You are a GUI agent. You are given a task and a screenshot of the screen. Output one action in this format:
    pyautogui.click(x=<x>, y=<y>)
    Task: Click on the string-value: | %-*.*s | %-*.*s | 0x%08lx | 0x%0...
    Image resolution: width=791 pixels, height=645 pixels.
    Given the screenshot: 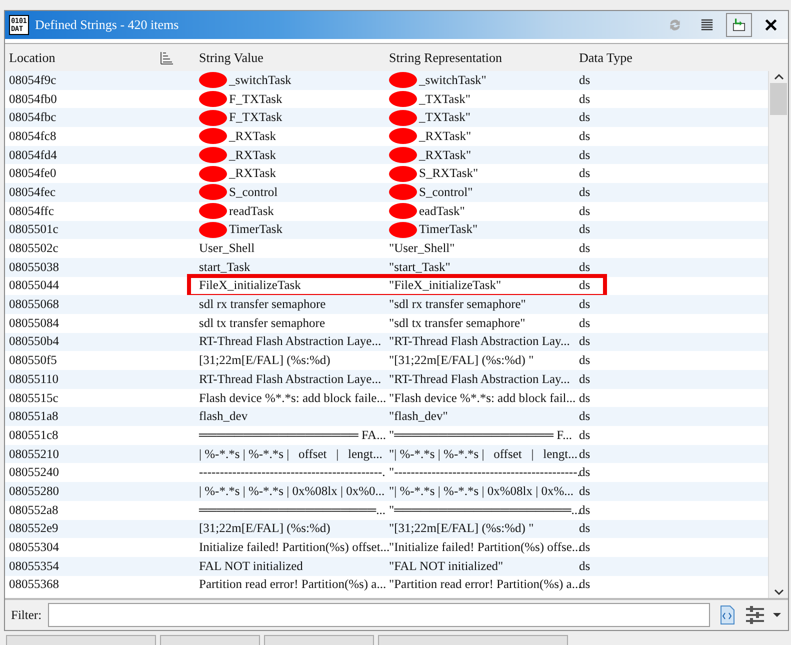 What is the action you would take?
    pyautogui.click(x=292, y=491)
    